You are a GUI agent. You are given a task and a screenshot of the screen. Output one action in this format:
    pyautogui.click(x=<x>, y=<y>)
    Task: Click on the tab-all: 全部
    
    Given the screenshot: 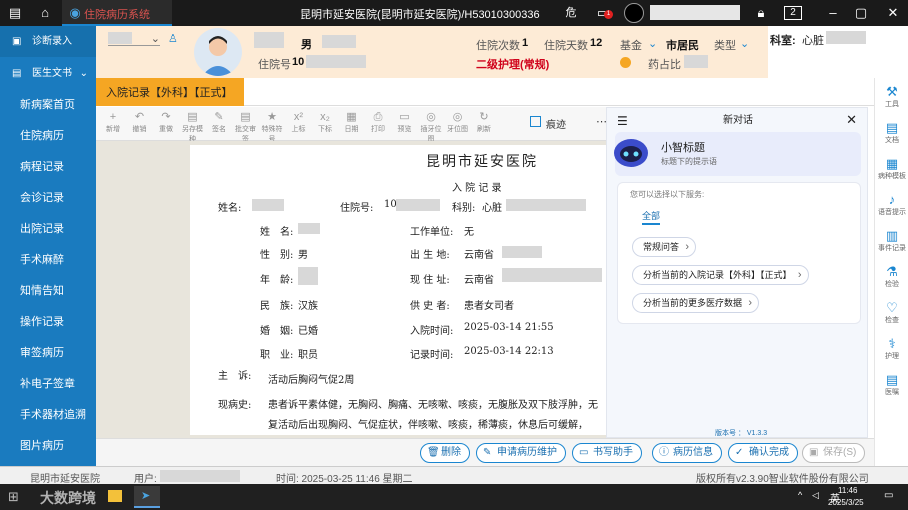 What is the action you would take?
    pyautogui.click(x=651, y=215)
    